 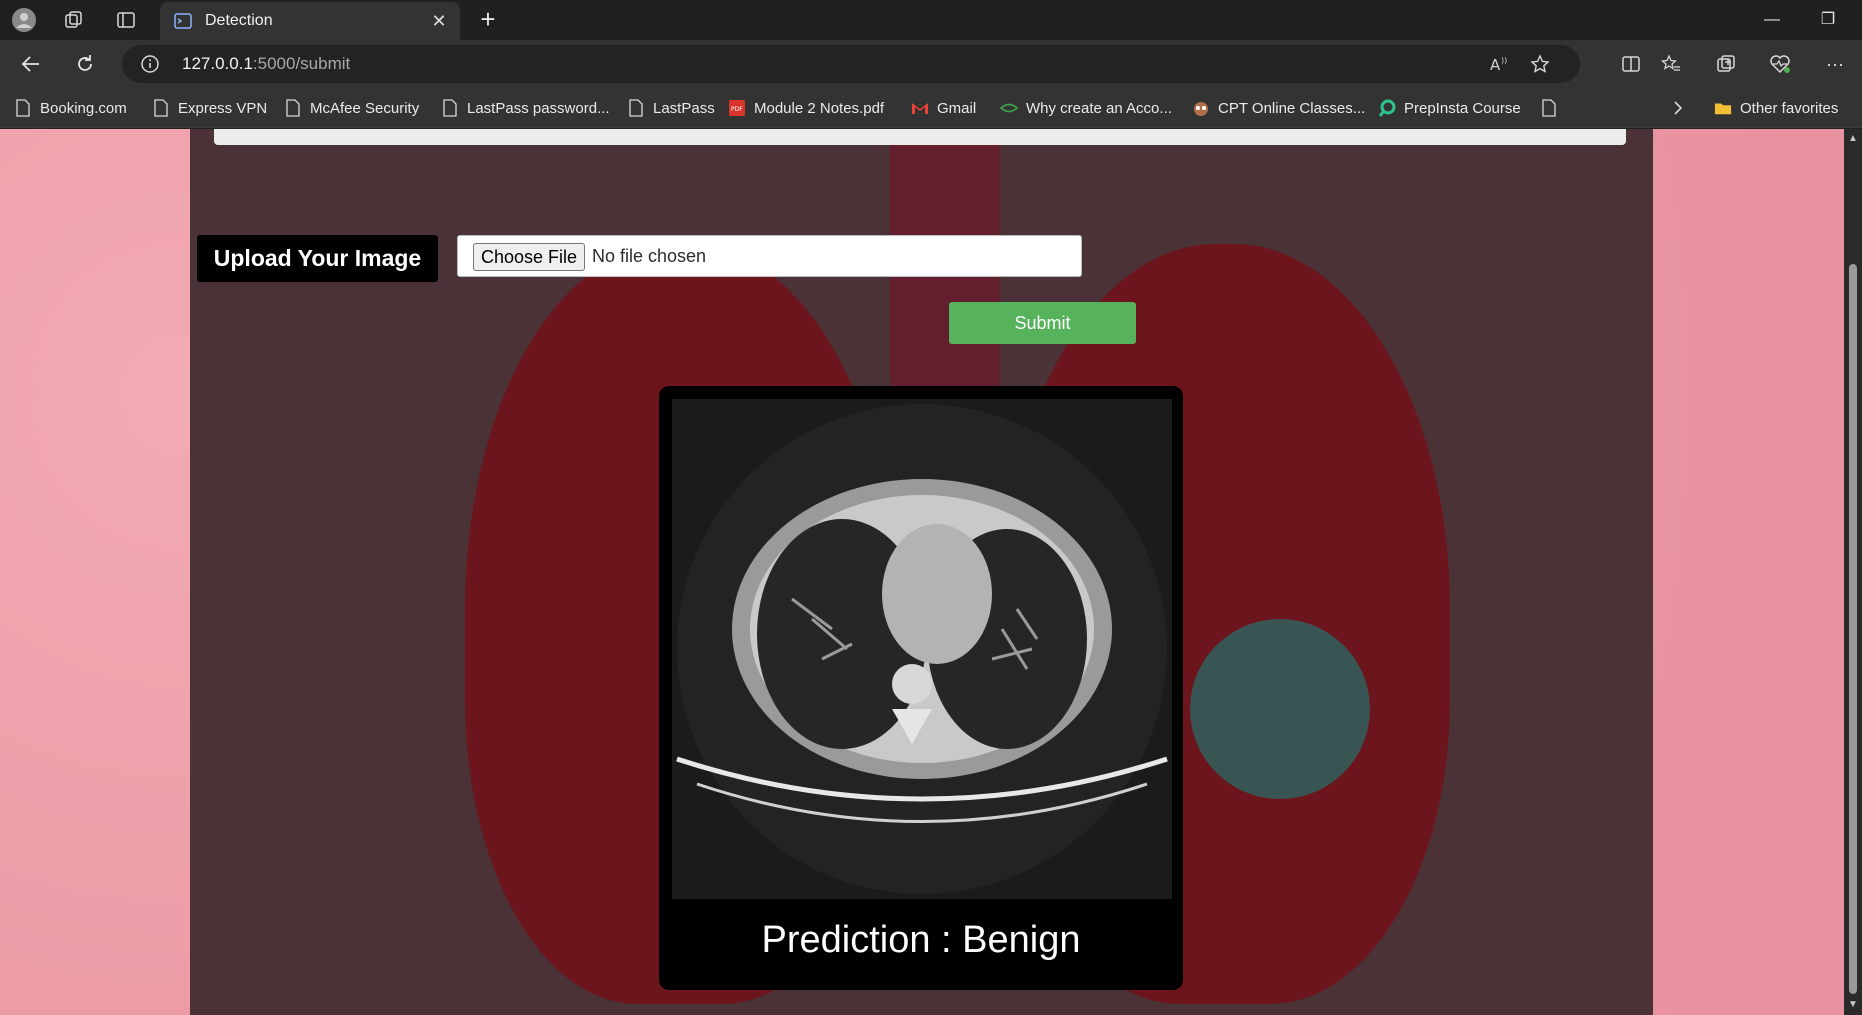 What do you see at coordinates (957, 108) in the screenshot?
I see `bookmark-label: Gmail` at bounding box center [957, 108].